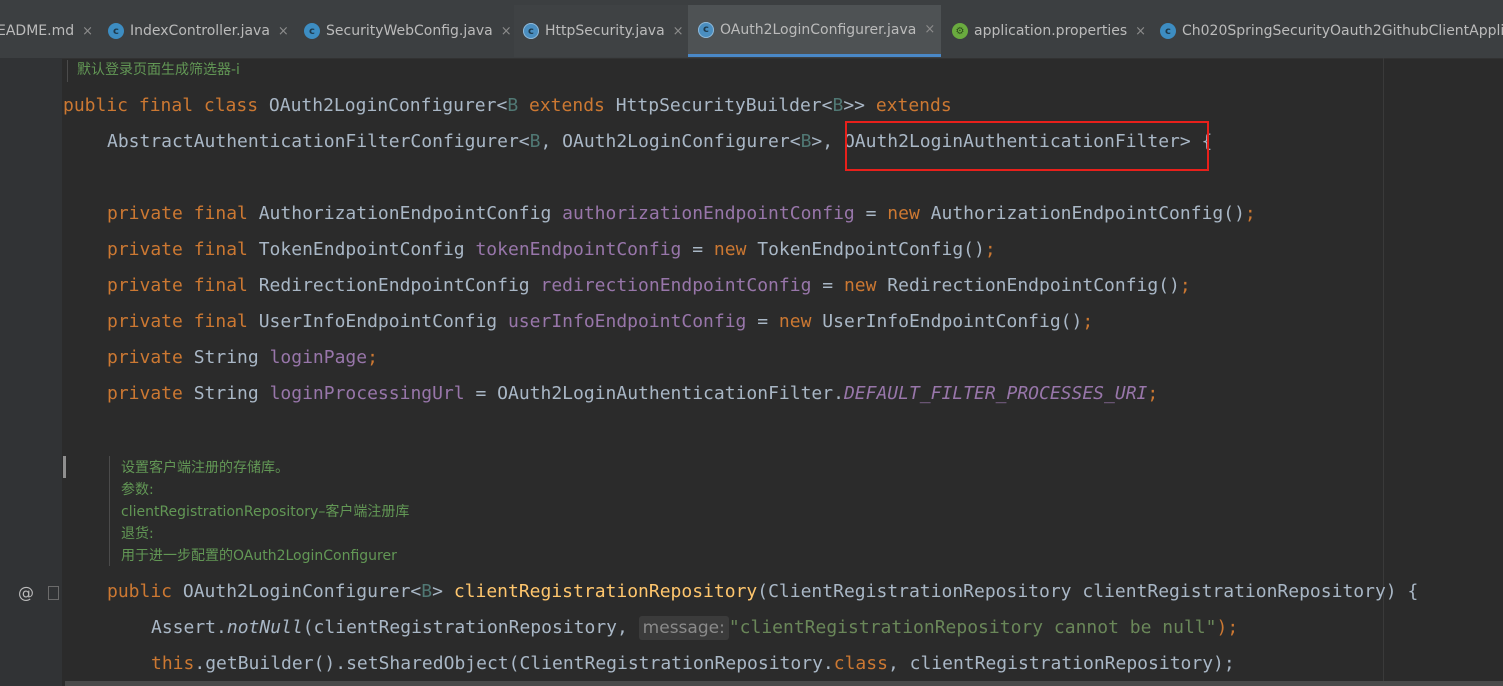 The width and height of the screenshot is (1503, 686). What do you see at coordinates (1061, 663) in the screenshot?
I see `expression: , clientRegistrationRepository);` at bounding box center [1061, 663].